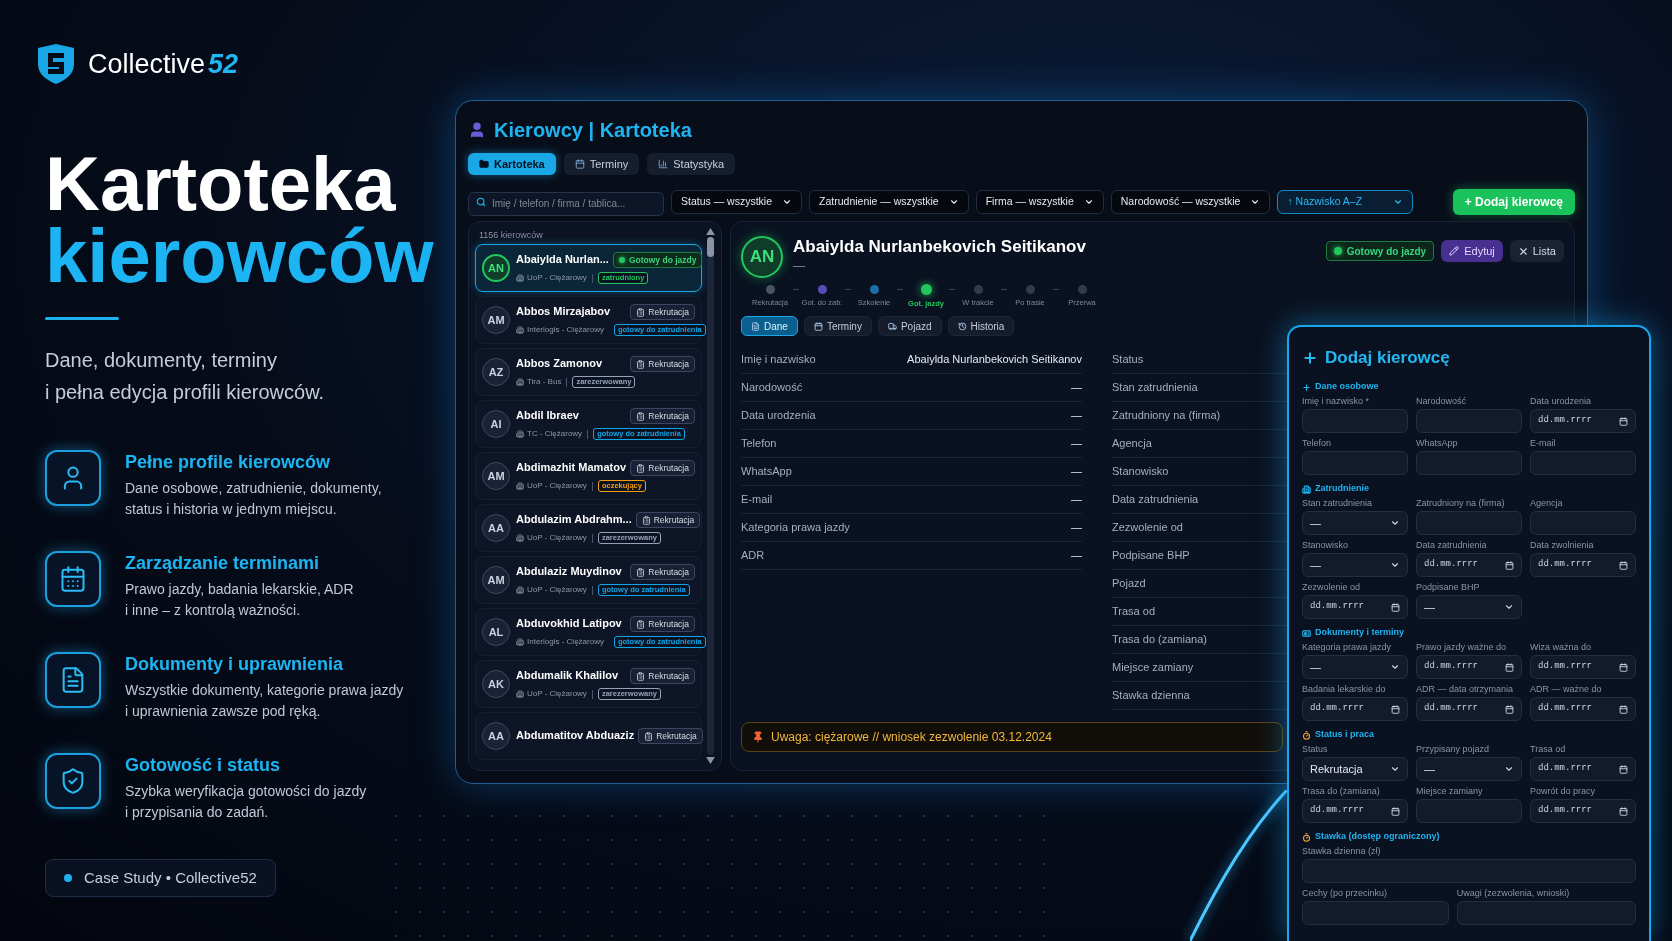 This screenshot has width=1672, height=941. What do you see at coordinates (496, 268) in the screenshot?
I see `avatar: AN` at bounding box center [496, 268].